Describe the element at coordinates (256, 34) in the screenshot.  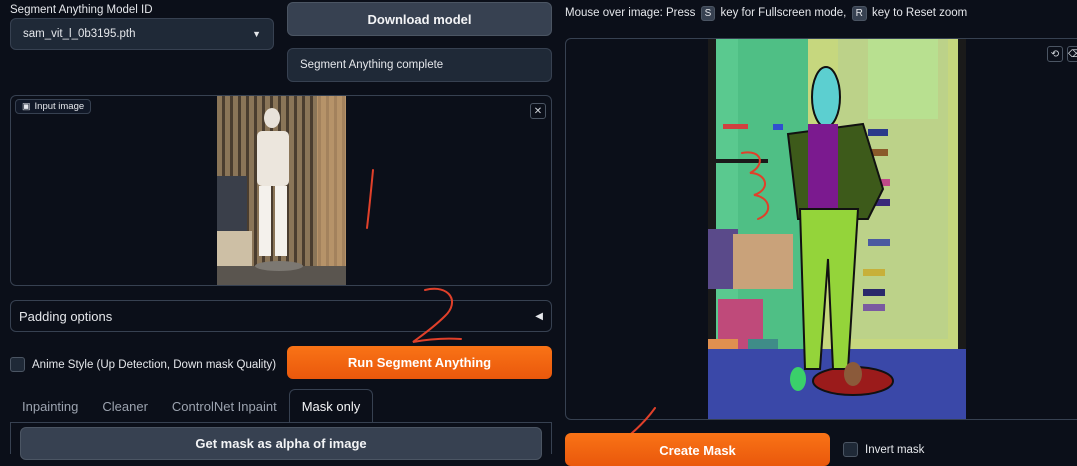
I see `chevron-down-icon: ▼` at that location.